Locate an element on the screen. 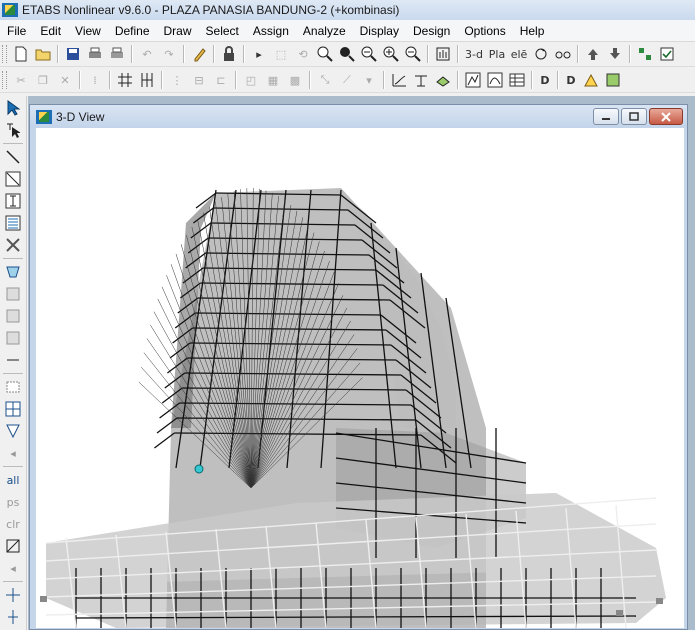 Image resolution: width=695 pixels, height=630 pixels. draw-line-region-button is located at coordinates (13, 179).